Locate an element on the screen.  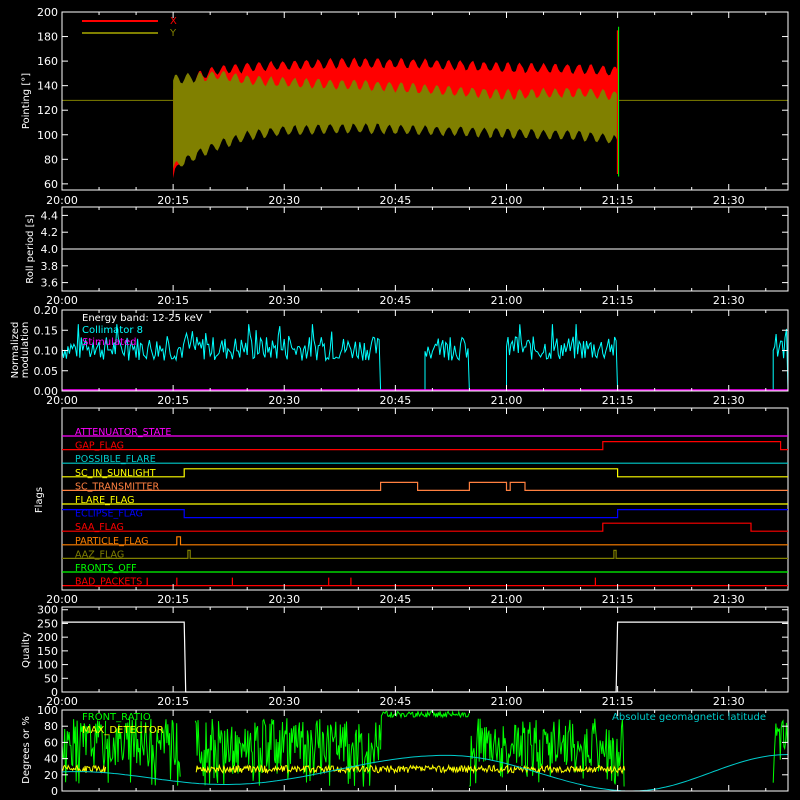
geomagnetic-ylabel: Degrees or % is located at coordinates (26, 750).